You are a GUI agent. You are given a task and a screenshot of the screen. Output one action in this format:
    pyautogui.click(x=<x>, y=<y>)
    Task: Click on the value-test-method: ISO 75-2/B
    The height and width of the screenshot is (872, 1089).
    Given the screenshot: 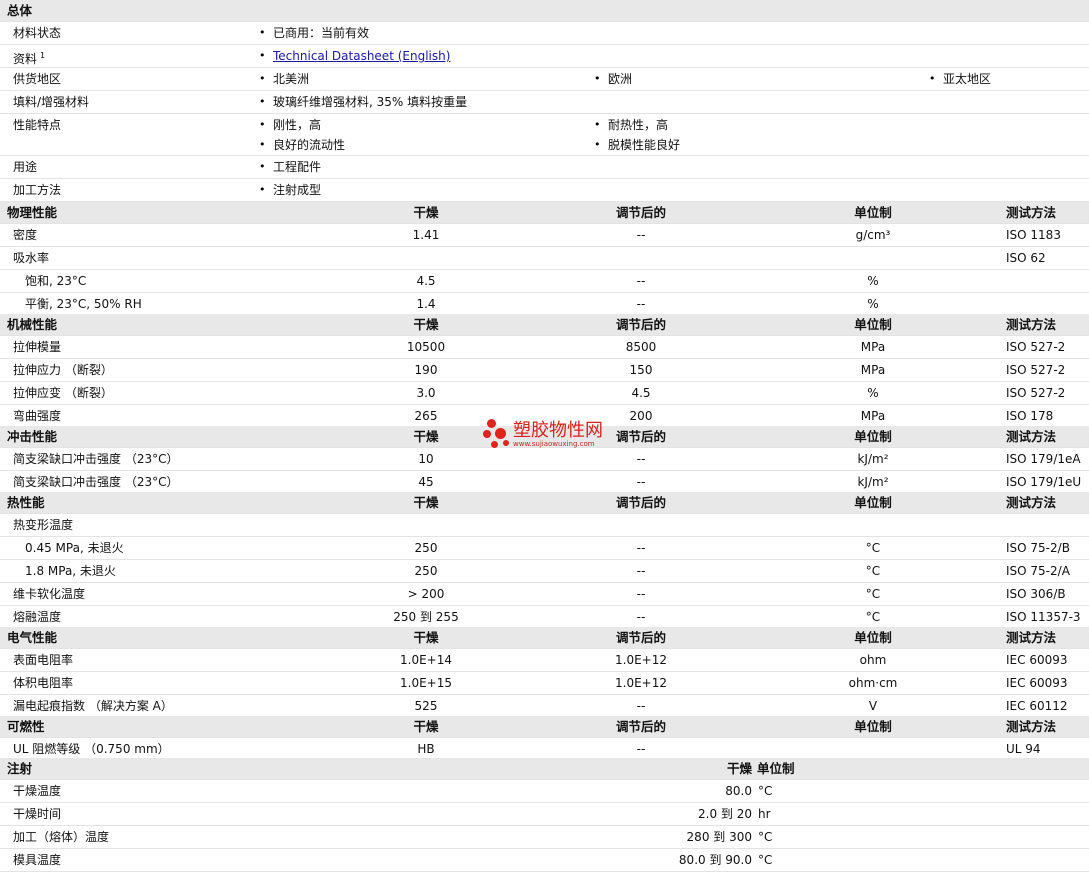 What is the action you would take?
    pyautogui.click(x=1038, y=548)
    